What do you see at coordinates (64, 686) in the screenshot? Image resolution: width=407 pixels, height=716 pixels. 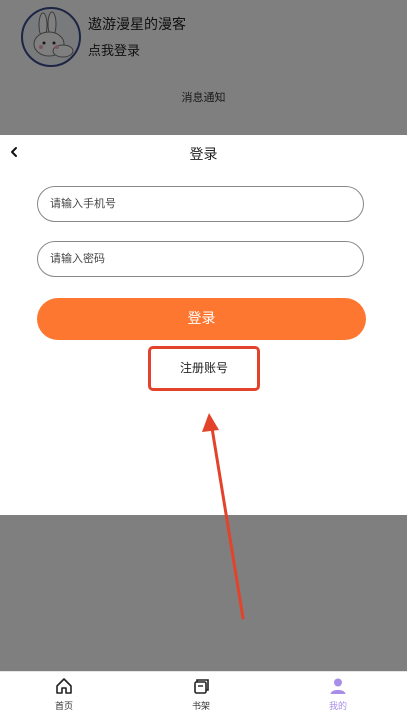 I see `home-icon` at bounding box center [64, 686].